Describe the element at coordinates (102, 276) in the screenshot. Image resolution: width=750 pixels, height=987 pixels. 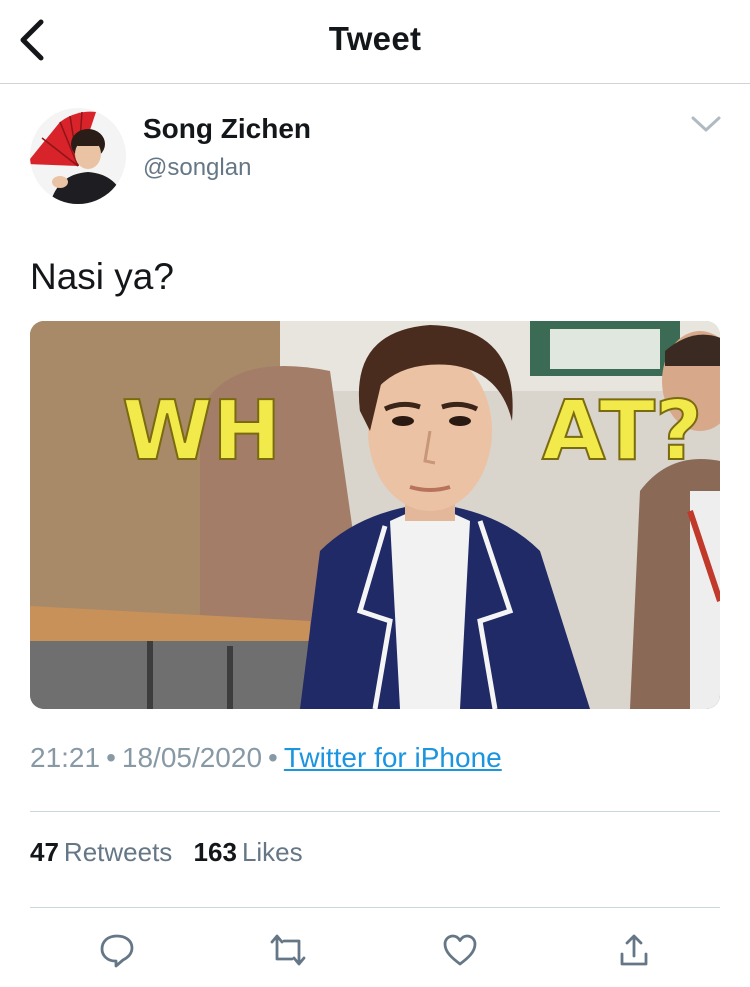
I see `tweet-text: Nasi ya?` at that location.